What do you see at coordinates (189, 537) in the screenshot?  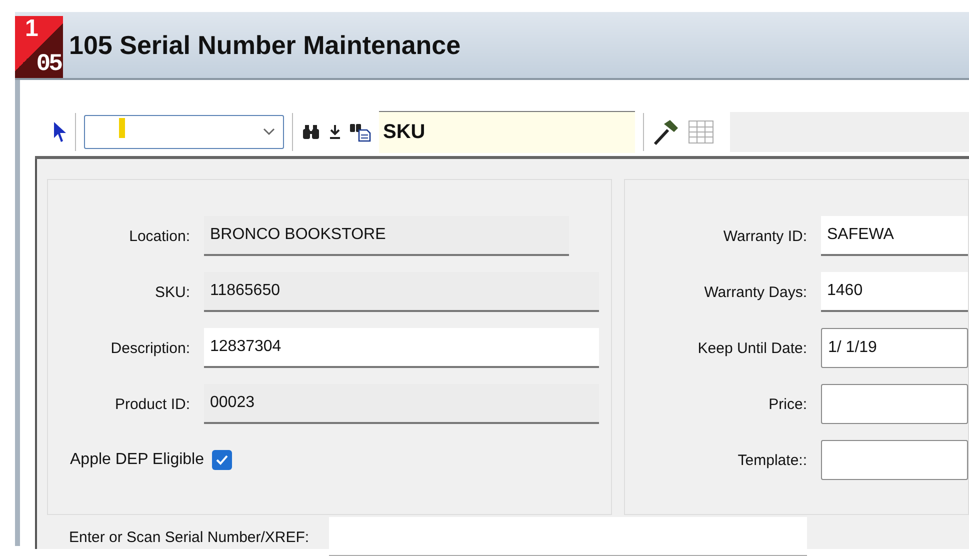 I see `field-label: Enter or Scan Serial Number/XREF:` at bounding box center [189, 537].